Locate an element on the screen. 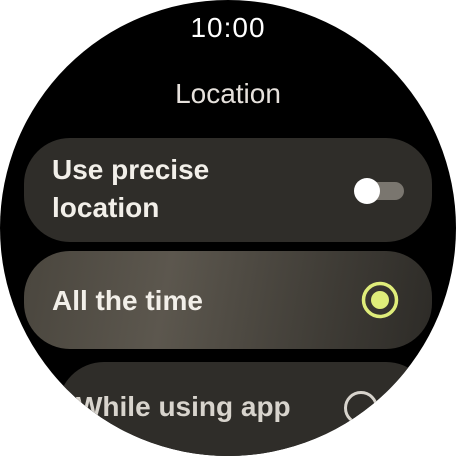 The image size is (456, 456). precise-location-label: Use precise location is located at coordinates (131, 188).